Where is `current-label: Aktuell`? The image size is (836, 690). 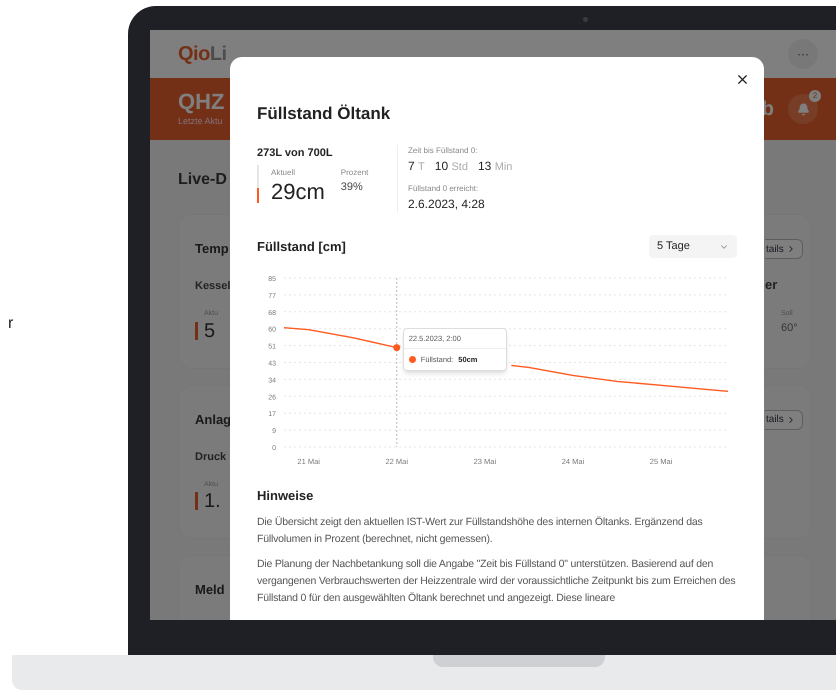 current-label: Aktuell is located at coordinates (283, 173).